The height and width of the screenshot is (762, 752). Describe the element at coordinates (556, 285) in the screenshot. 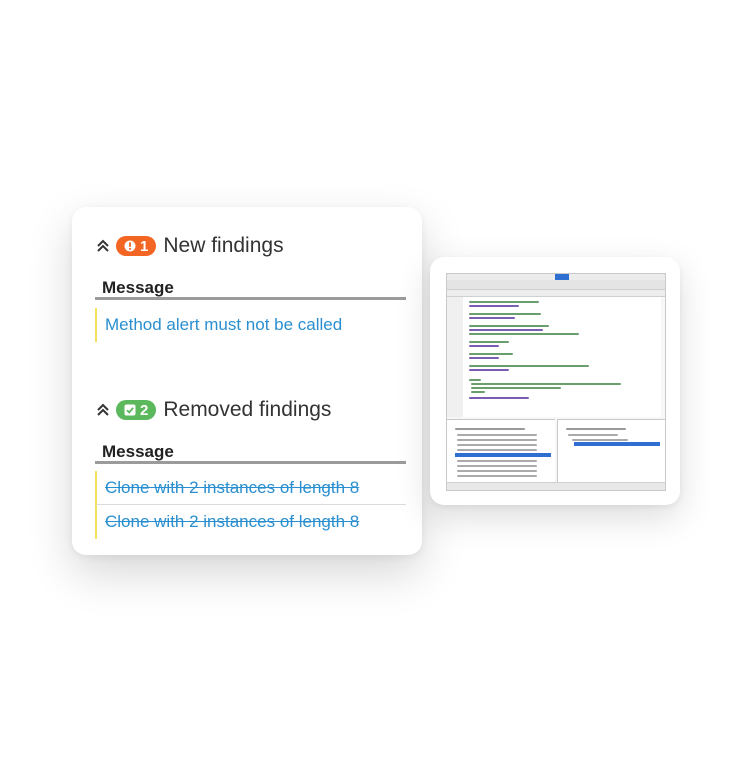

I see `ide-toolbar` at that location.